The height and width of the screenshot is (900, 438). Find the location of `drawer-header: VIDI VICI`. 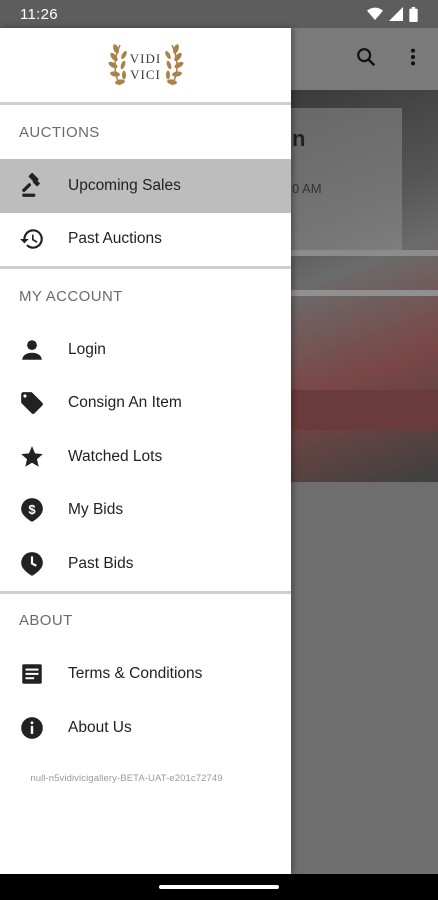

drawer-header: VIDI VICI is located at coordinates (145, 65).